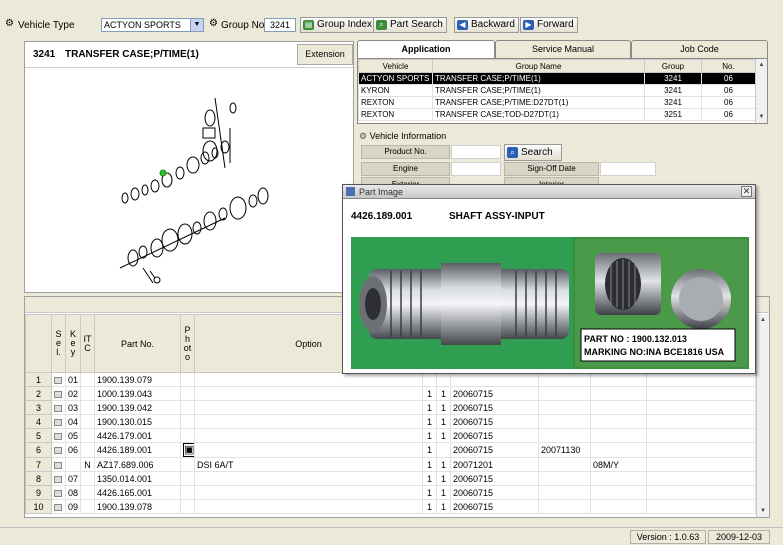  What do you see at coordinates (390, 421) in the screenshot?
I see `table-row: 4 04 1900.130.015 1 1 20060715` at bounding box center [390, 421].